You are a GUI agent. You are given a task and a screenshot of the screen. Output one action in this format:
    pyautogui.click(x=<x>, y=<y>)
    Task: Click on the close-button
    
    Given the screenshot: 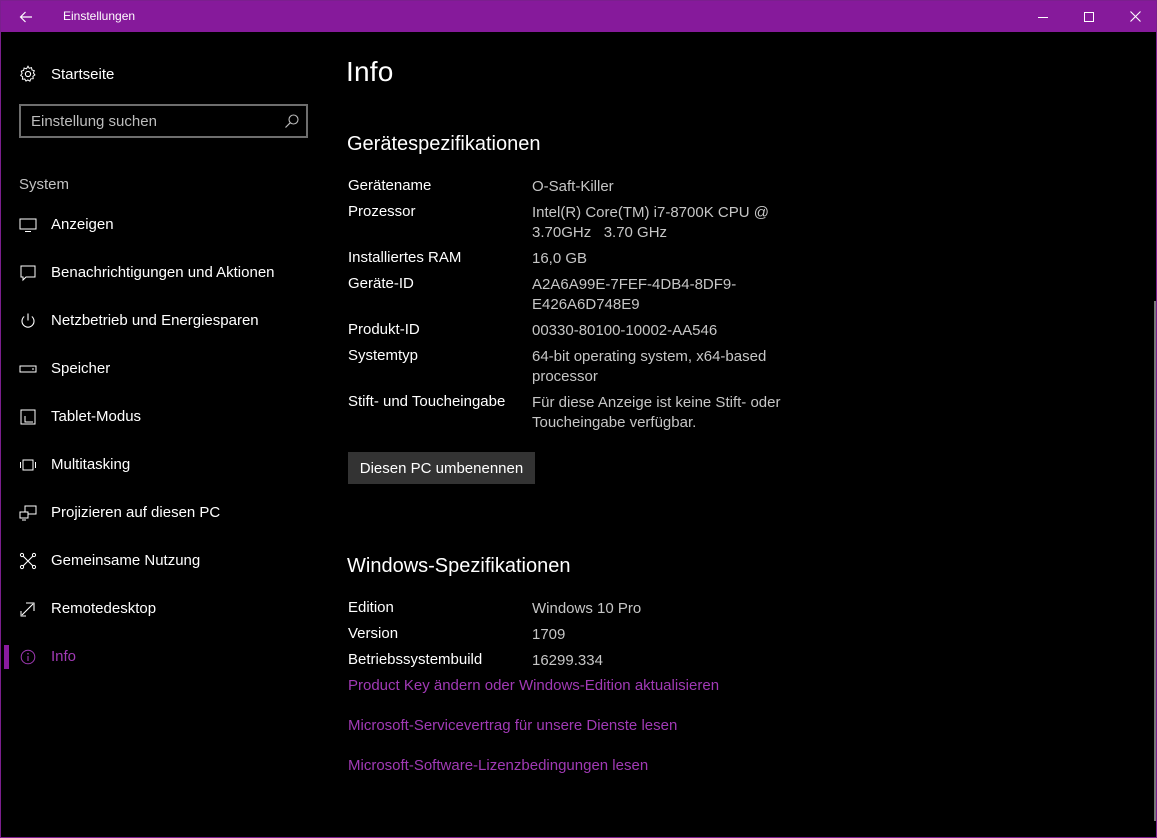 What is the action you would take?
    pyautogui.click(x=1134, y=16)
    